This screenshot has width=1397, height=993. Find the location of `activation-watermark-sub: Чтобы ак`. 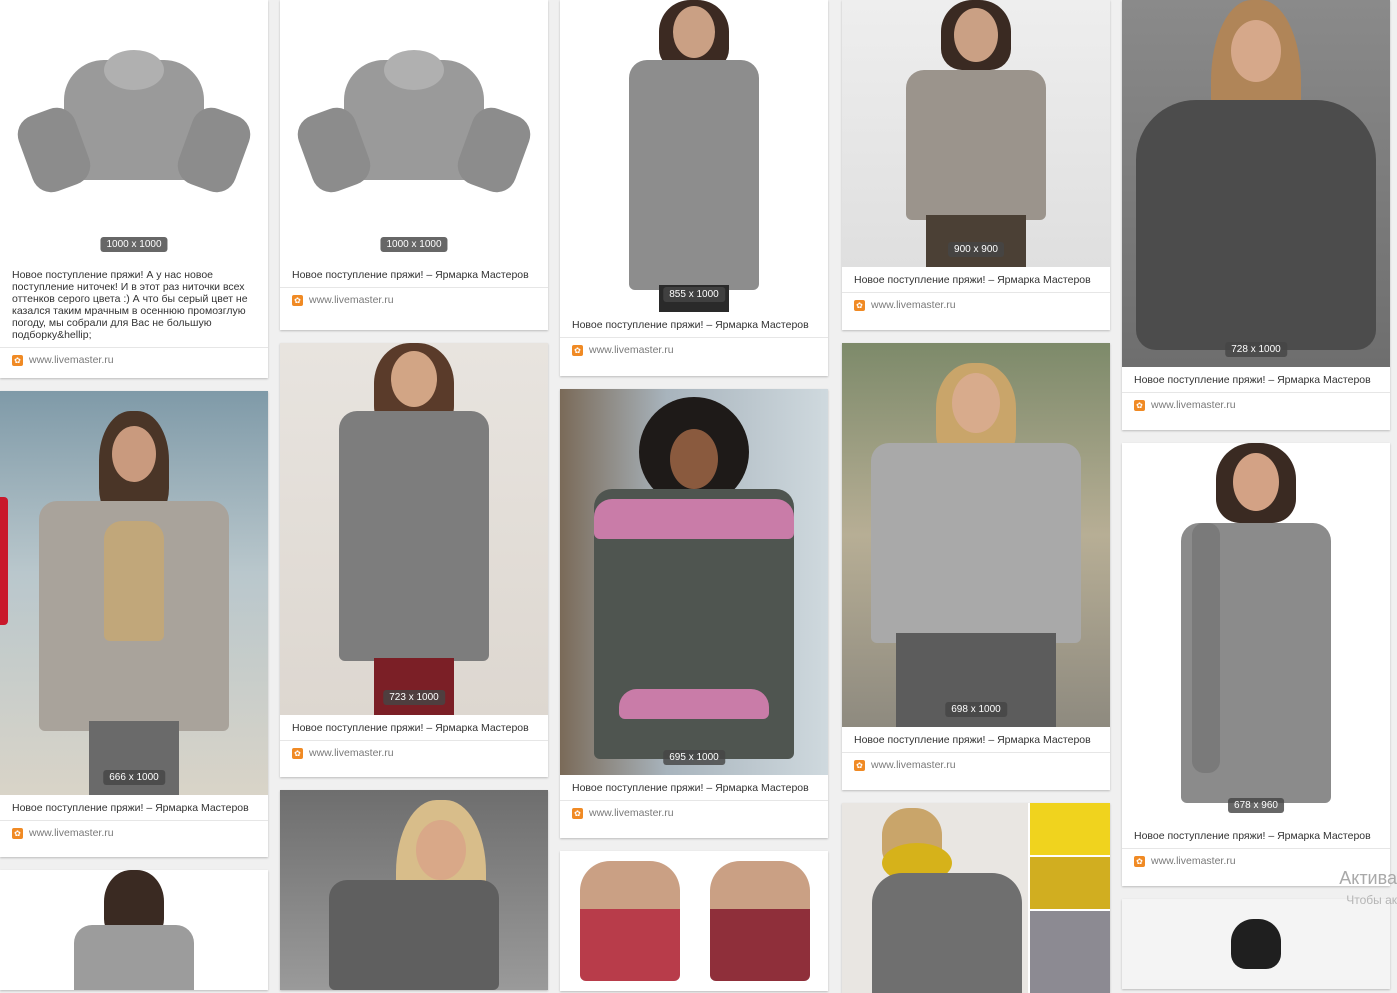

activation-watermark-sub: Чтобы ак is located at coordinates (1371, 900).